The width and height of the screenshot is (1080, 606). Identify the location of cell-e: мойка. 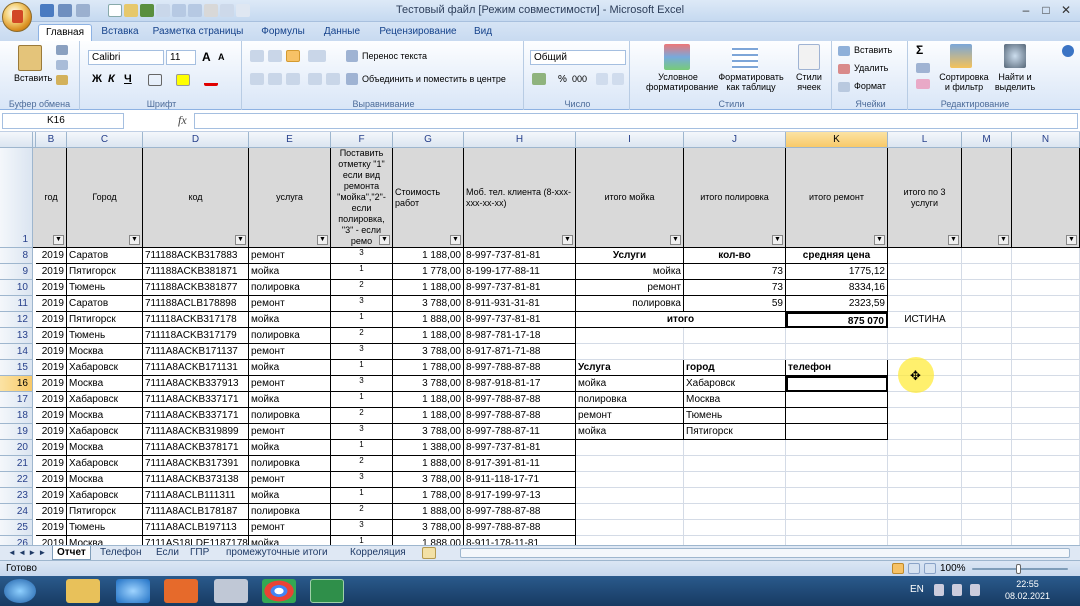
(290, 540).